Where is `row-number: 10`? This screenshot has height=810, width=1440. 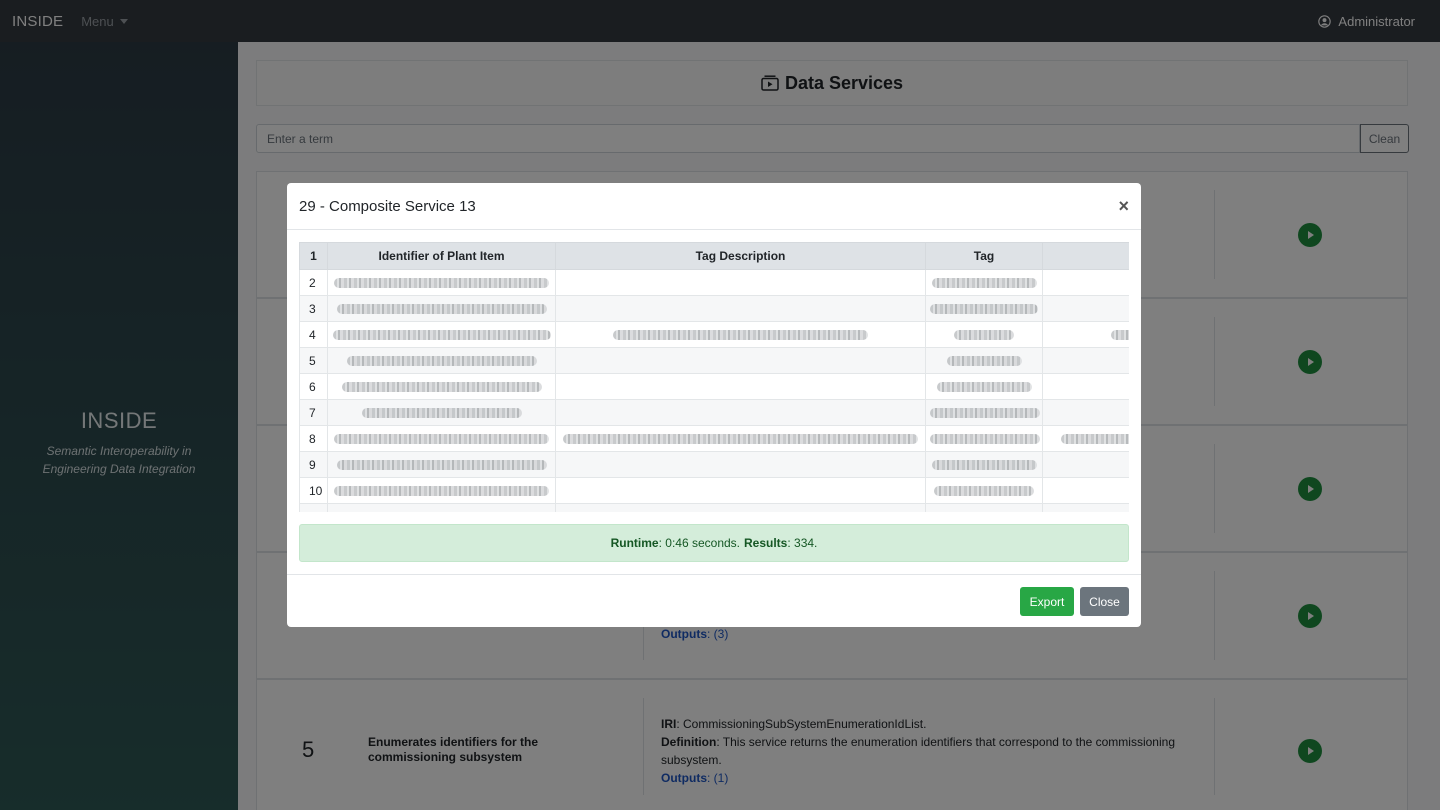
row-number: 10 is located at coordinates (313, 490).